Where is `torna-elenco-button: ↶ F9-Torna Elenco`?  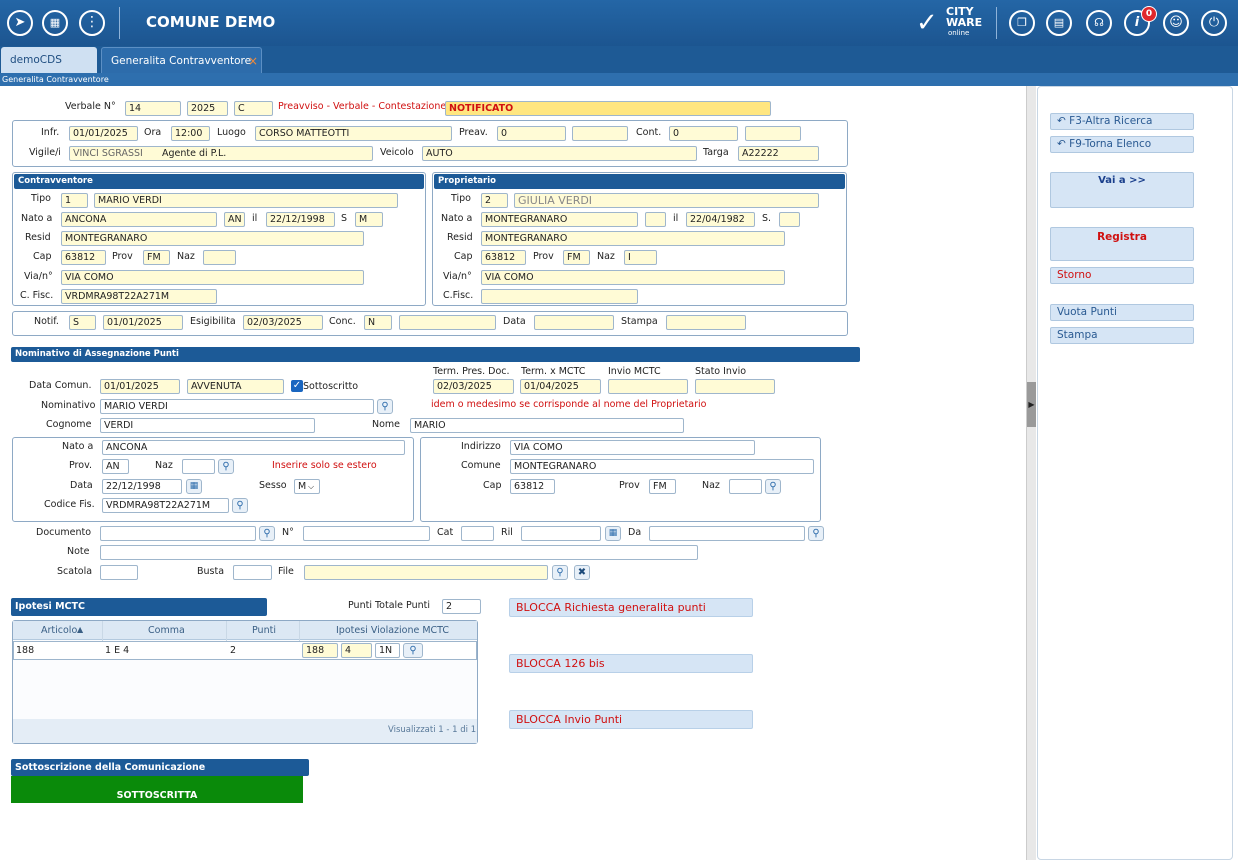 torna-elenco-button: ↶ F9-Torna Elenco is located at coordinates (1122, 144).